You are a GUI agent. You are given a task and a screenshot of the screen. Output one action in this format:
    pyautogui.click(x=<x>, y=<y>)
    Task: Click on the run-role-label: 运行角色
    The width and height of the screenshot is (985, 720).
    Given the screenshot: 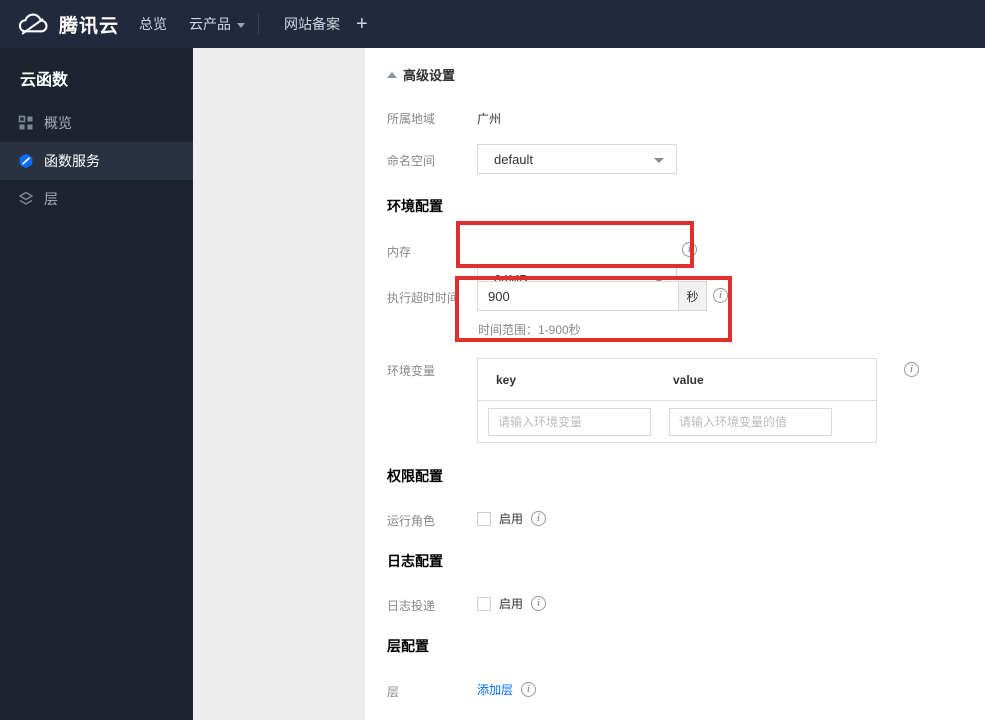 What is the action you would take?
    pyautogui.click(x=411, y=521)
    